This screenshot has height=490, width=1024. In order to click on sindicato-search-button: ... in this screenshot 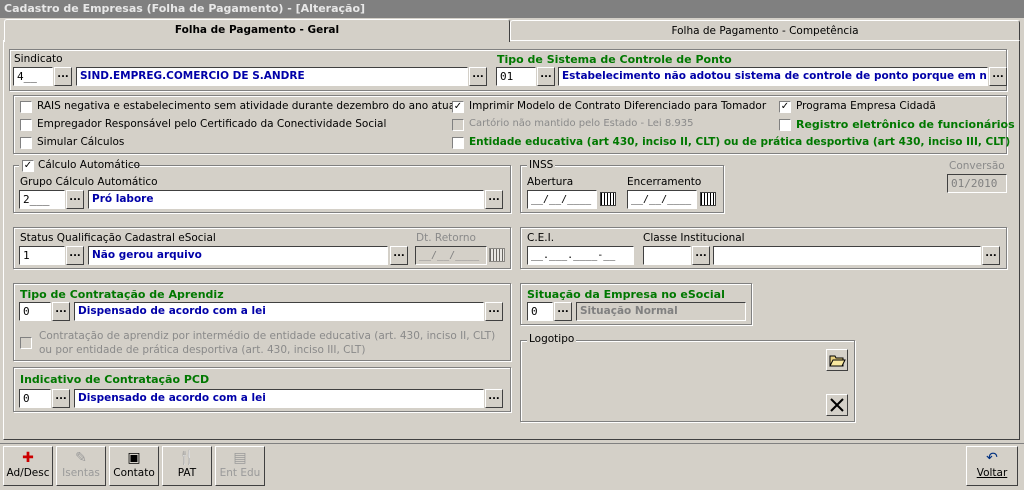, I will do `click(478, 76)`.